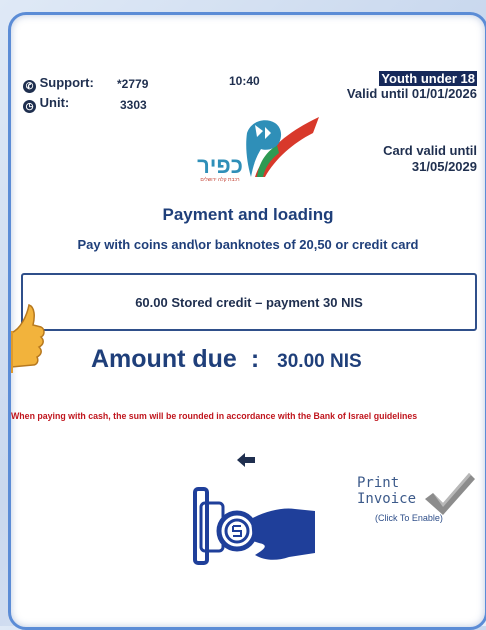 Image resolution: width=486 pixels, height=630 pixels. I want to click on amount-due: Amount due:30.00 NIS, so click(226, 359).